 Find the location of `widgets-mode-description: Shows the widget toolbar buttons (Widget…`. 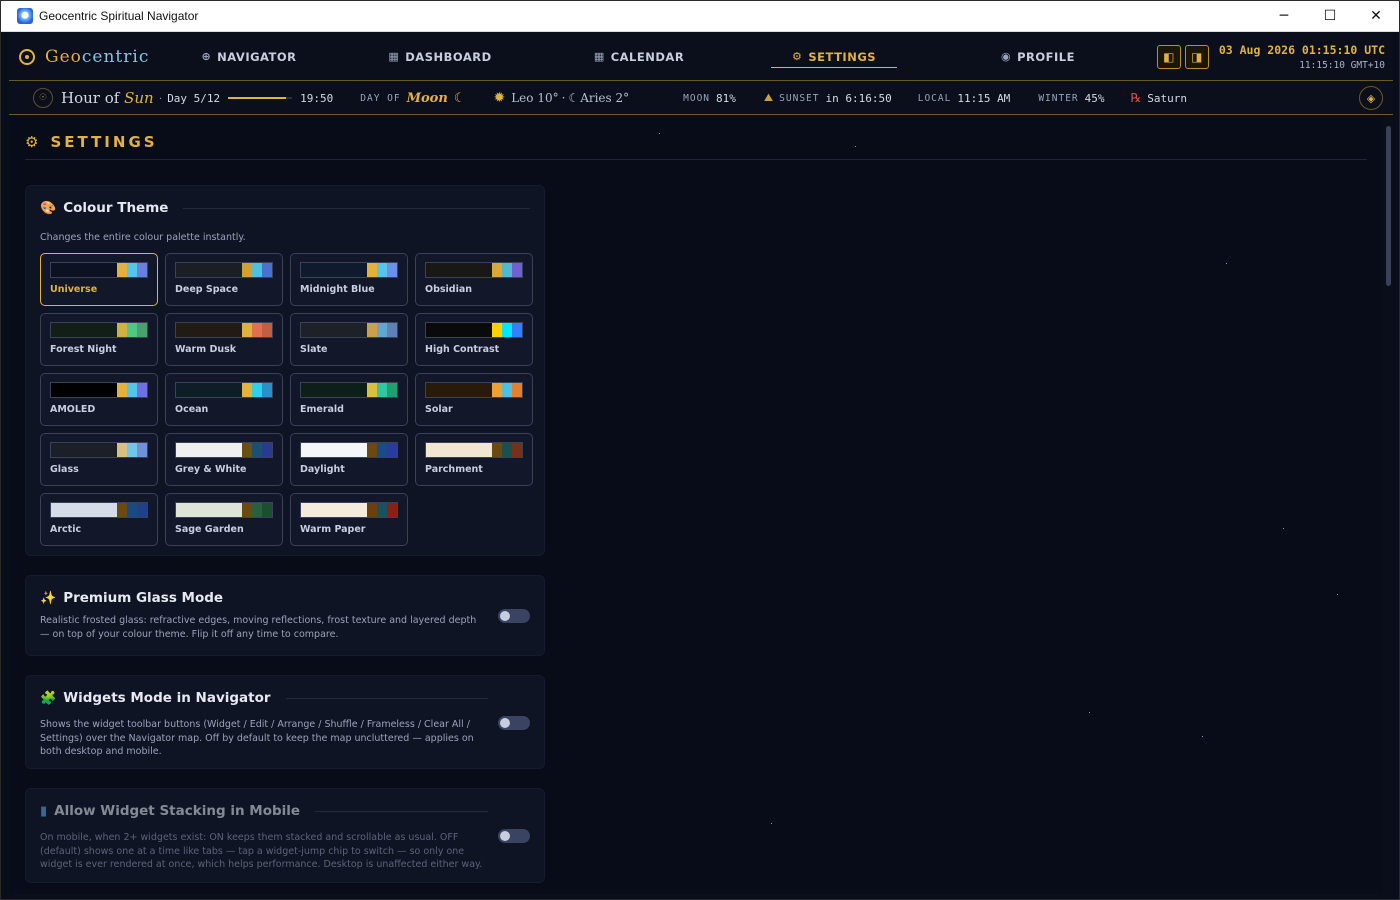

widgets-mode-description: Shows the widget toolbar buttons (Widget… is located at coordinates (257, 738).